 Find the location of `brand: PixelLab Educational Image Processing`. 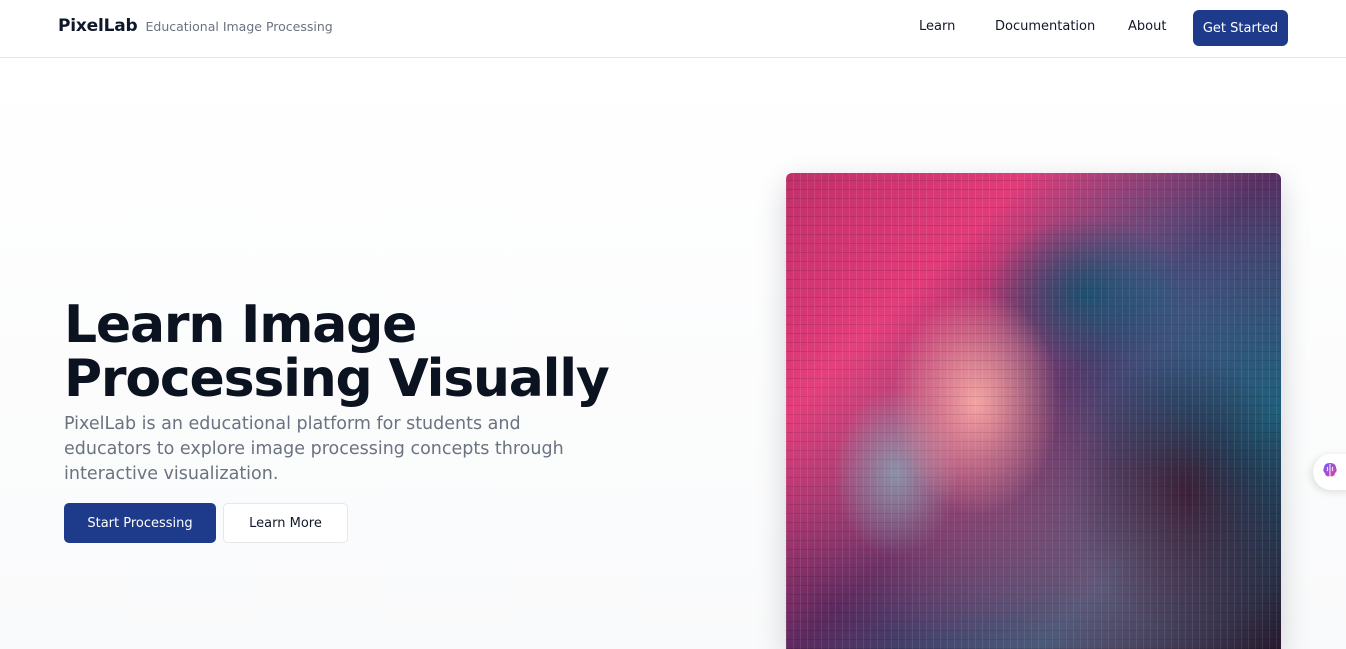

brand: PixelLab Educational Image Processing is located at coordinates (195, 26).